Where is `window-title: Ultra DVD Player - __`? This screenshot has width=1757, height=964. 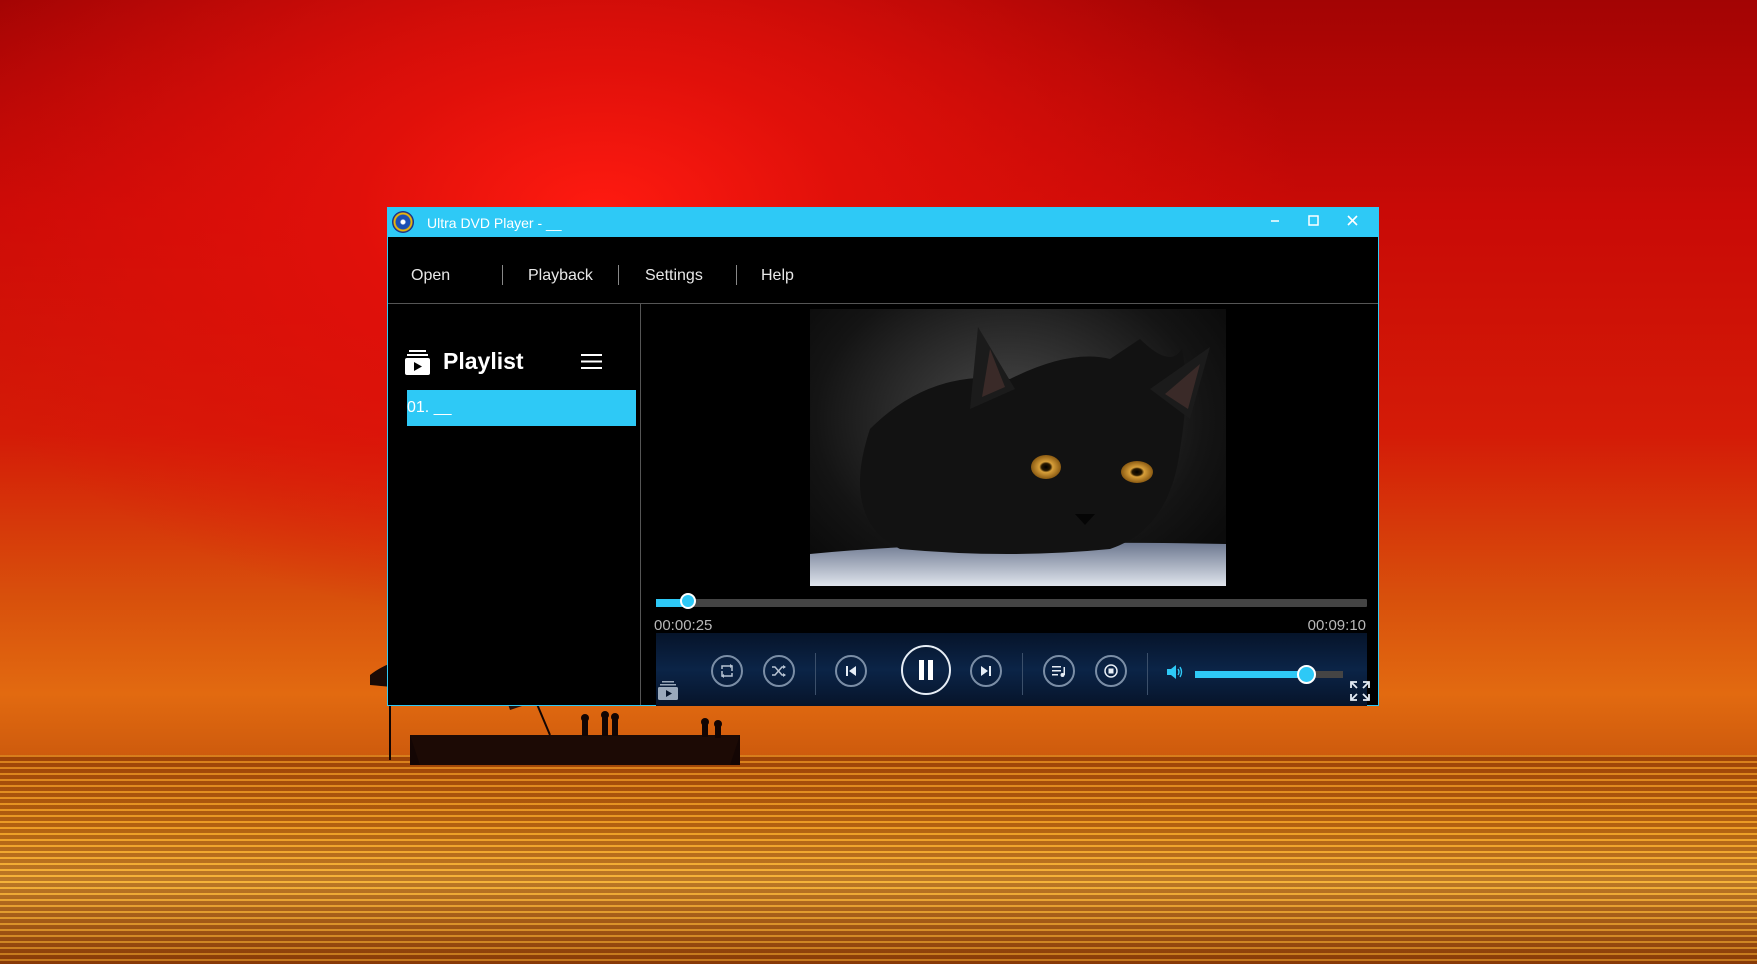
window-title: Ultra DVD Player - __ is located at coordinates (494, 223).